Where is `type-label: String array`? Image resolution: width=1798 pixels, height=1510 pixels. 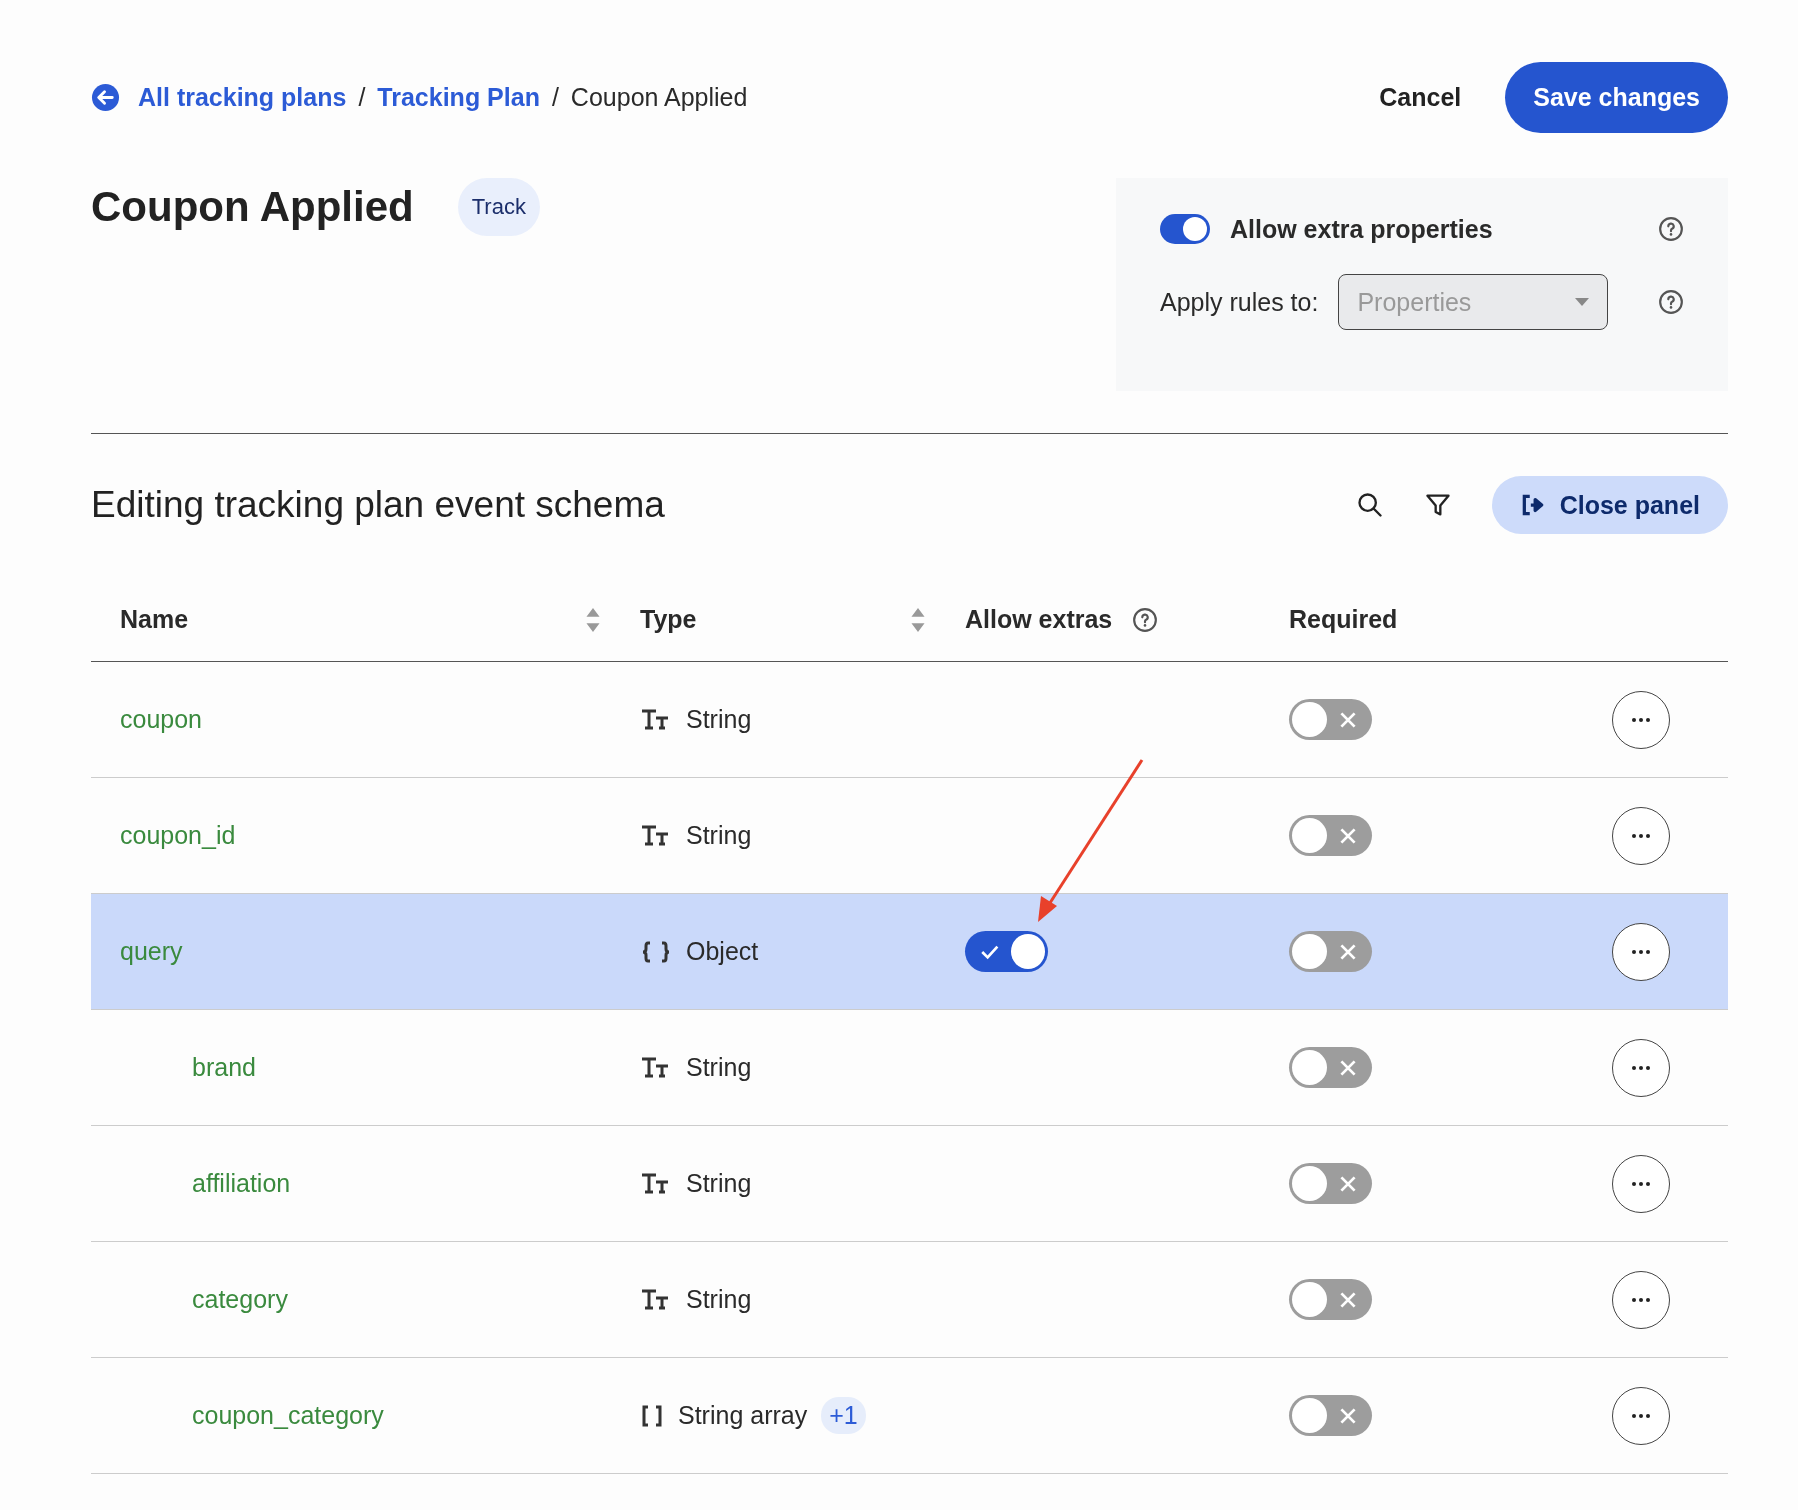
type-label: String array is located at coordinates (743, 1415).